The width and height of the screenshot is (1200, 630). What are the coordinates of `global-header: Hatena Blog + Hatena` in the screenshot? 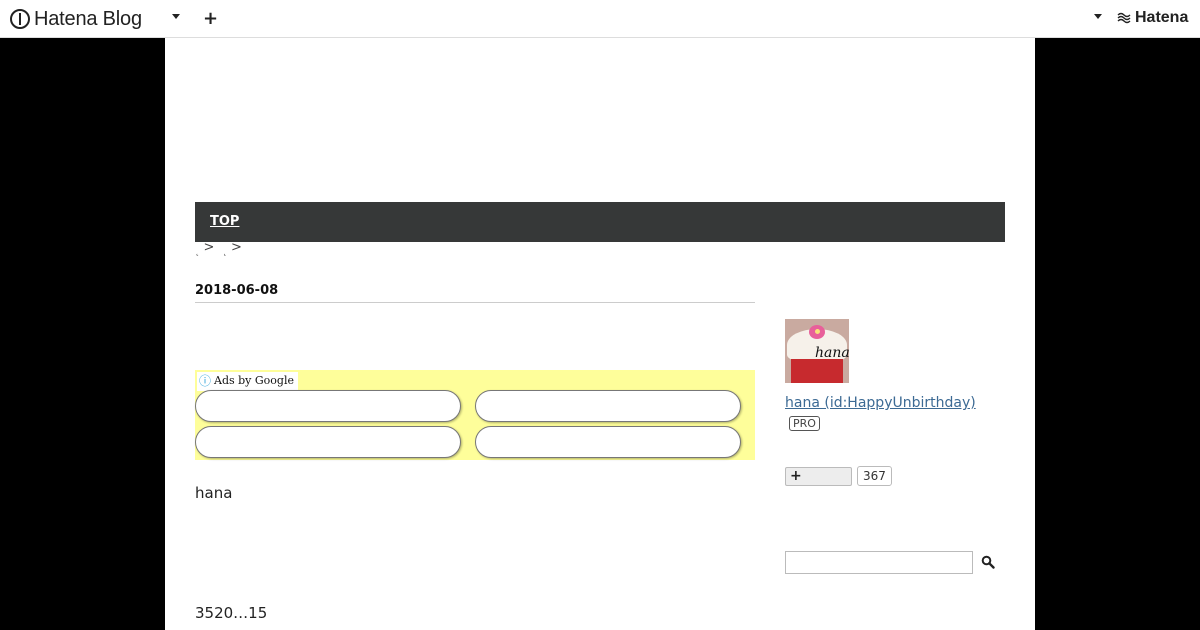 It's located at (600, 19).